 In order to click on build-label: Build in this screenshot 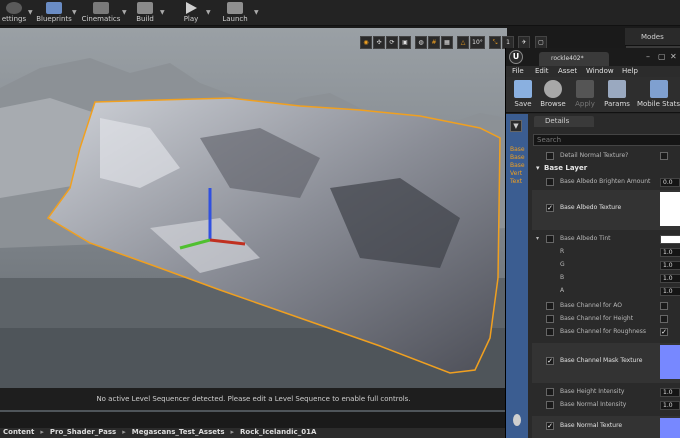, I will do `click(145, 19)`.